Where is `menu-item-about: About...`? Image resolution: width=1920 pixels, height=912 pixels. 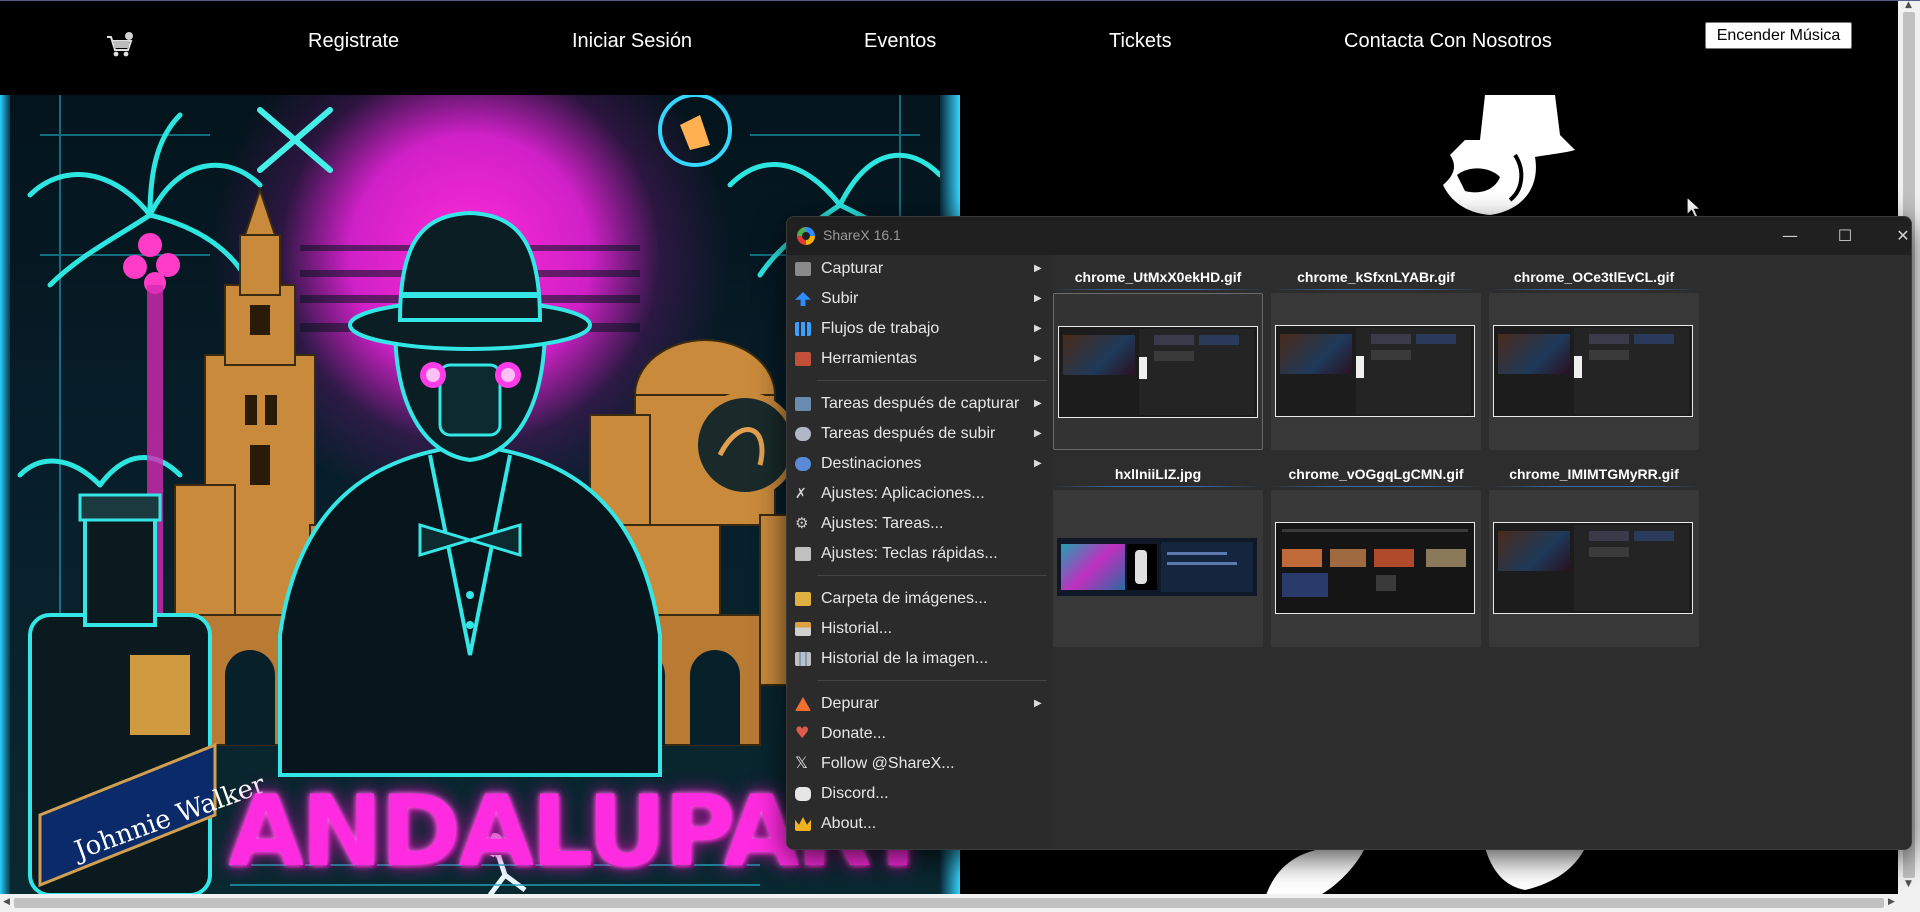
menu-item-about: About... is located at coordinates (920, 824).